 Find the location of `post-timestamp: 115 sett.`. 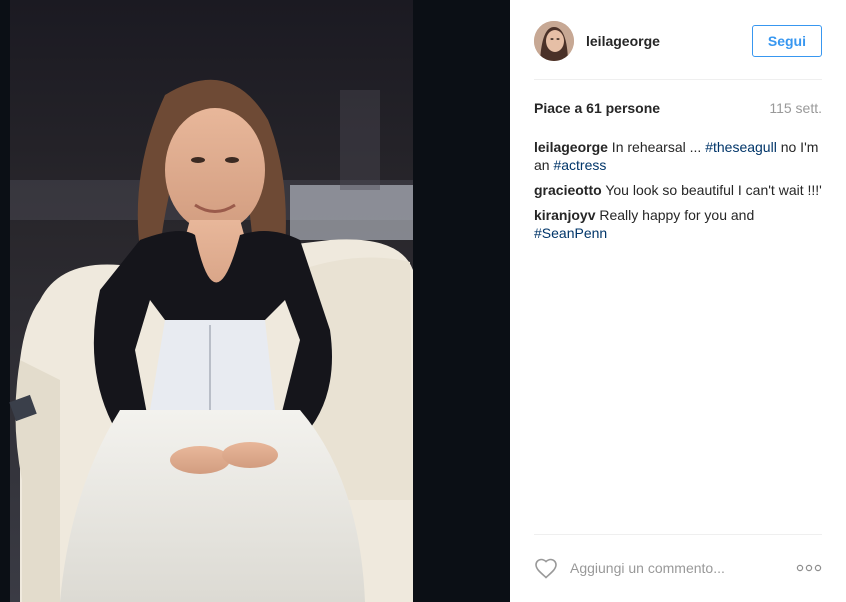

post-timestamp: 115 sett. is located at coordinates (795, 108).